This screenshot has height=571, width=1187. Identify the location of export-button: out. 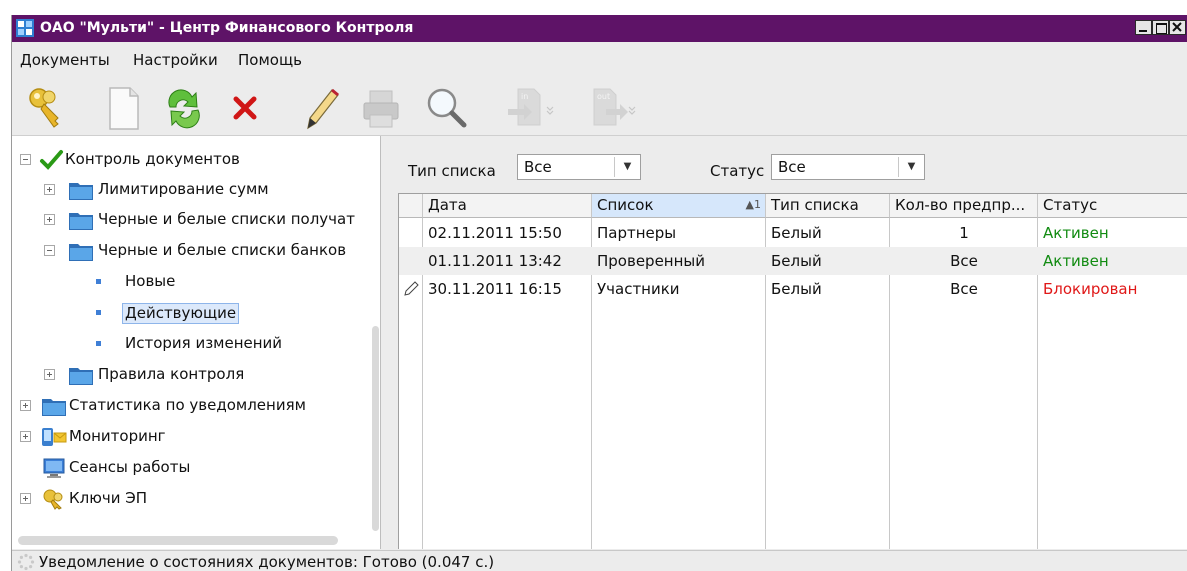
(613, 108).